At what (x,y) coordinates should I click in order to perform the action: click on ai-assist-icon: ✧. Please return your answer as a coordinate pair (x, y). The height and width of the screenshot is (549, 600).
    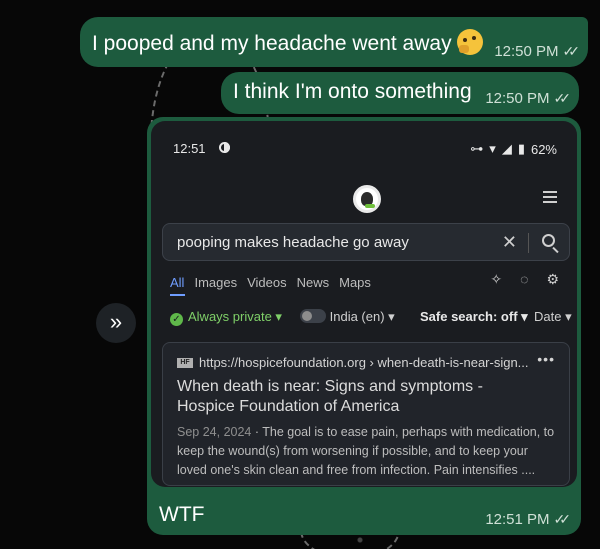
    Looking at the image, I should click on (496, 279).